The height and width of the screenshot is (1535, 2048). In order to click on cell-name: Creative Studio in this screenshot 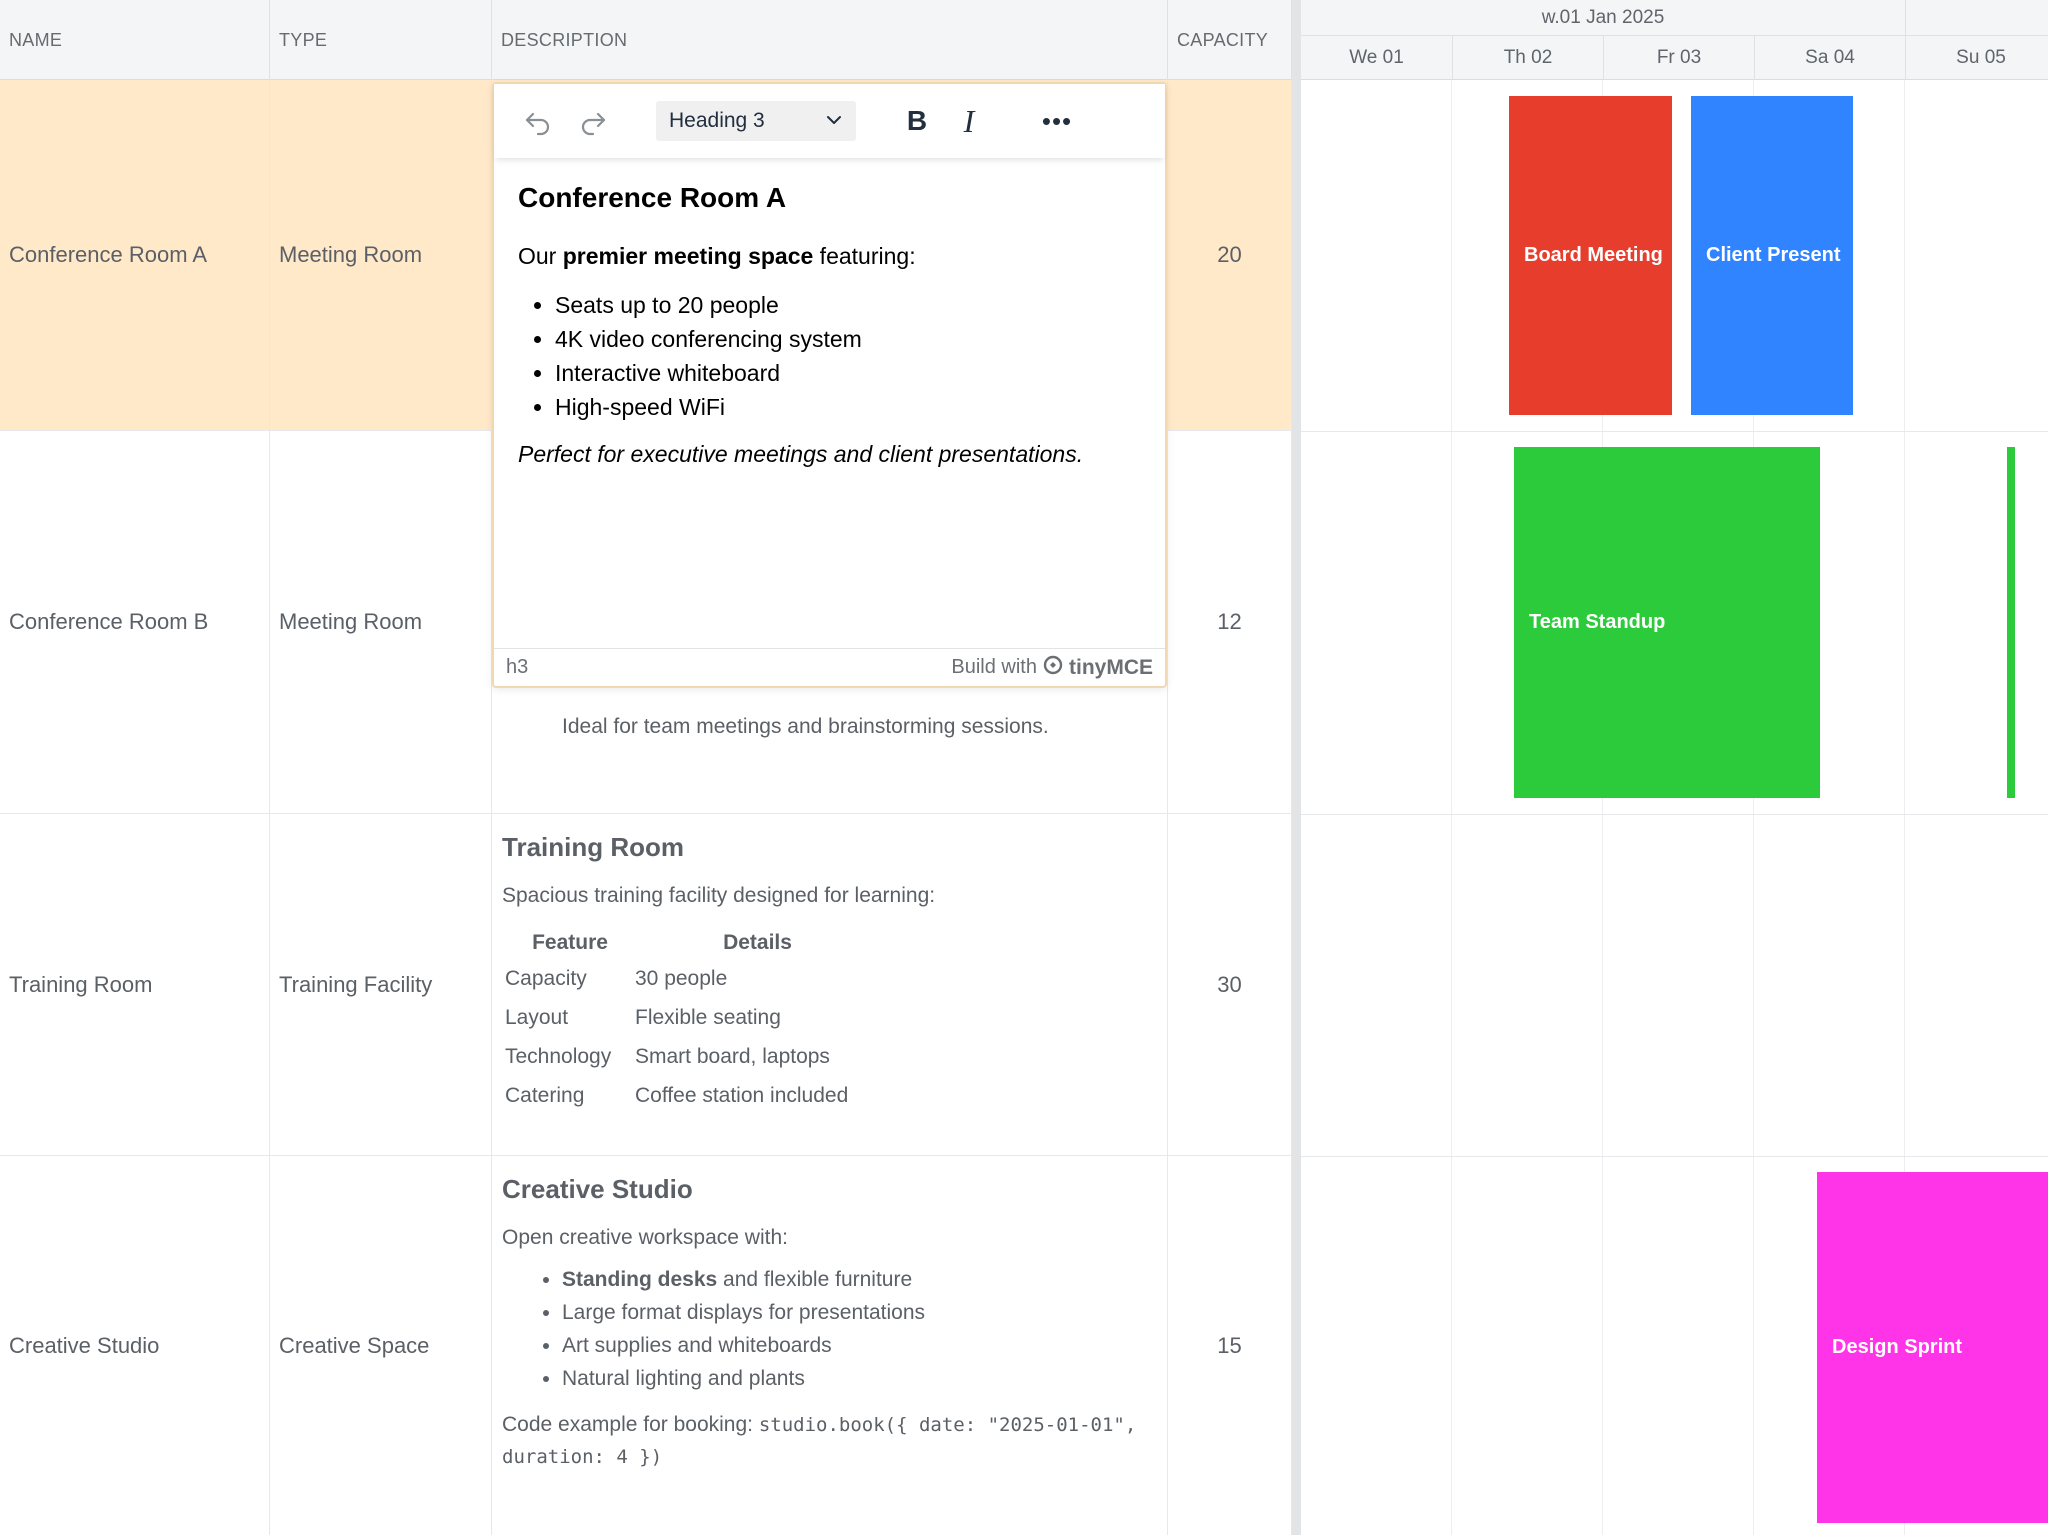, I will do `click(135, 1345)`.